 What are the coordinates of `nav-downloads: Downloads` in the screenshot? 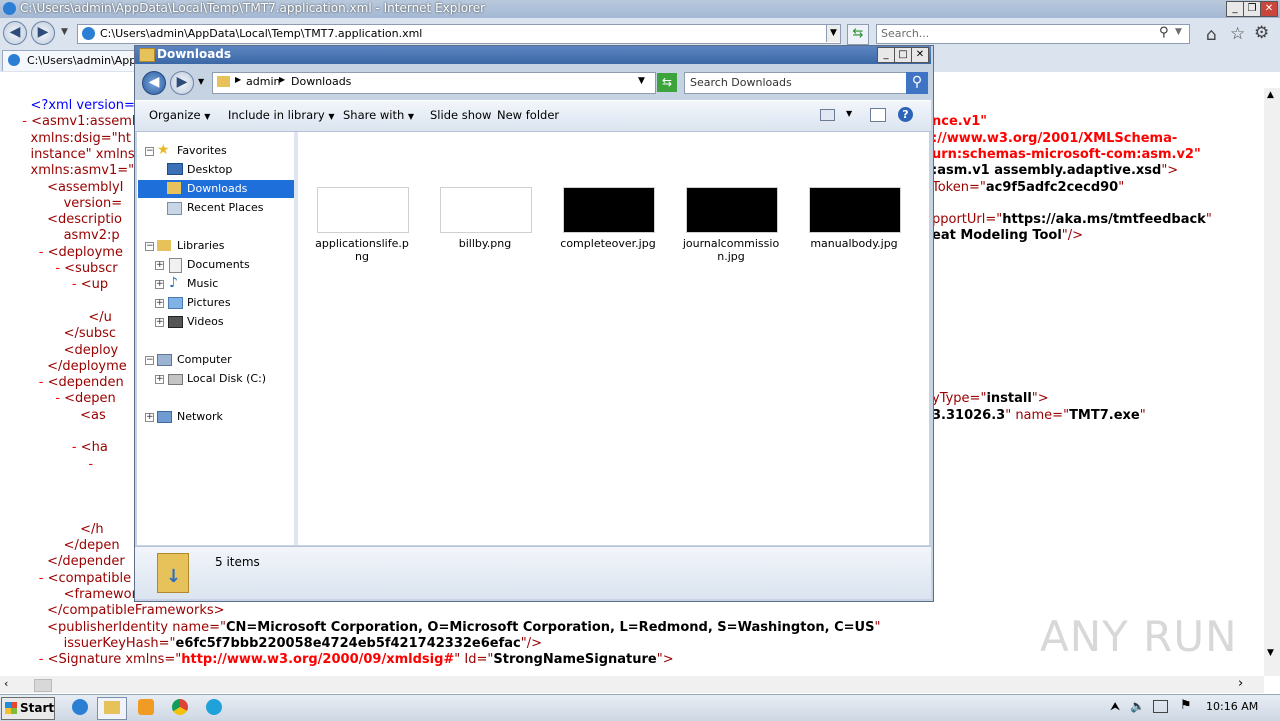 It's located at (217, 188).